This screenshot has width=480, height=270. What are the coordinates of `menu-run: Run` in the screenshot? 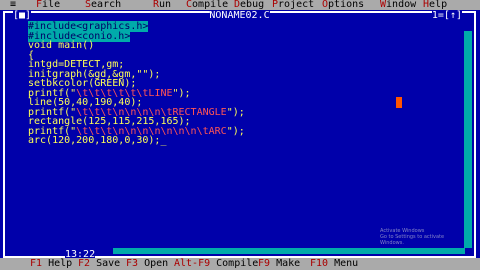 It's located at (162, 5).